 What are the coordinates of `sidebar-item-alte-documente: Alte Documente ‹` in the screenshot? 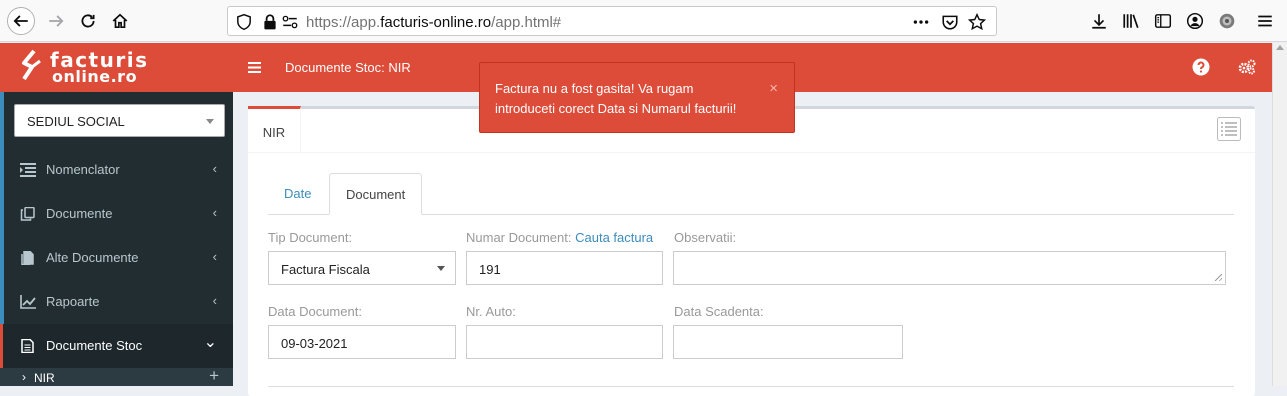 It's located at (118, 258).